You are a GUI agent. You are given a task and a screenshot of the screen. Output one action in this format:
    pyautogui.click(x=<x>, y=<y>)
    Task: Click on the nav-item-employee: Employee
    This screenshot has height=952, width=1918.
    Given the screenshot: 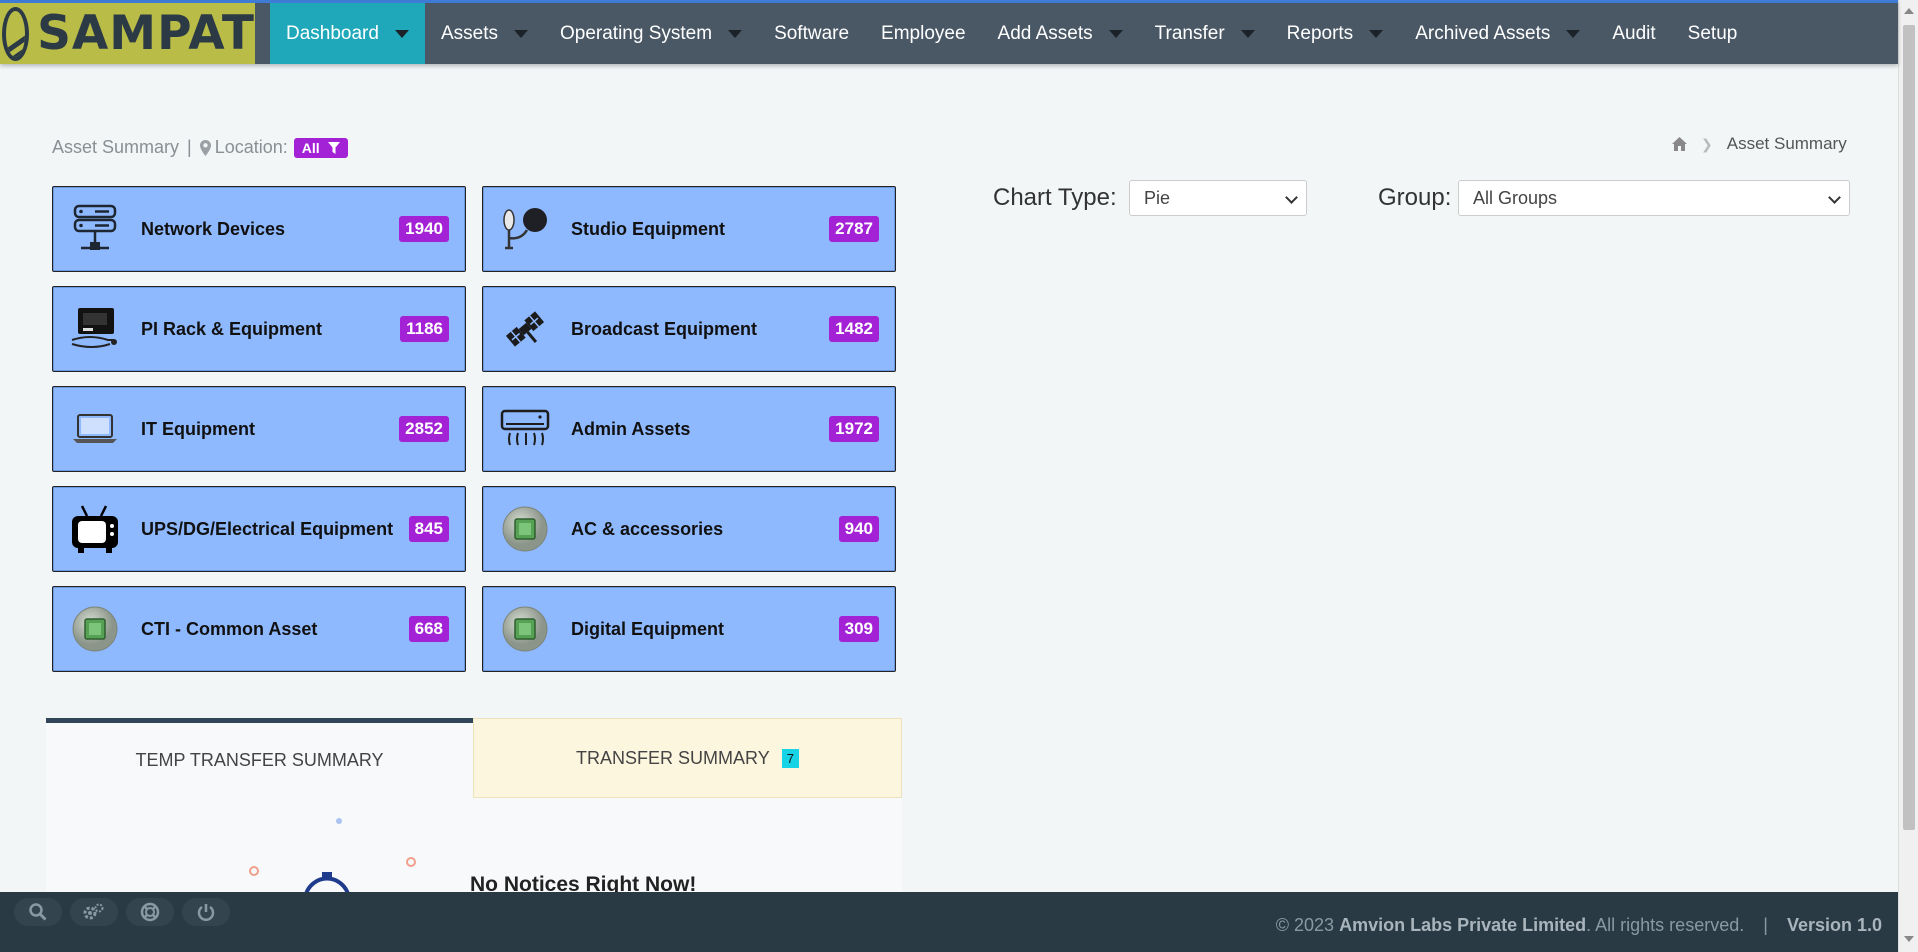 What is the action you would take?
    pyautogui.click(x=923, y=33)
    